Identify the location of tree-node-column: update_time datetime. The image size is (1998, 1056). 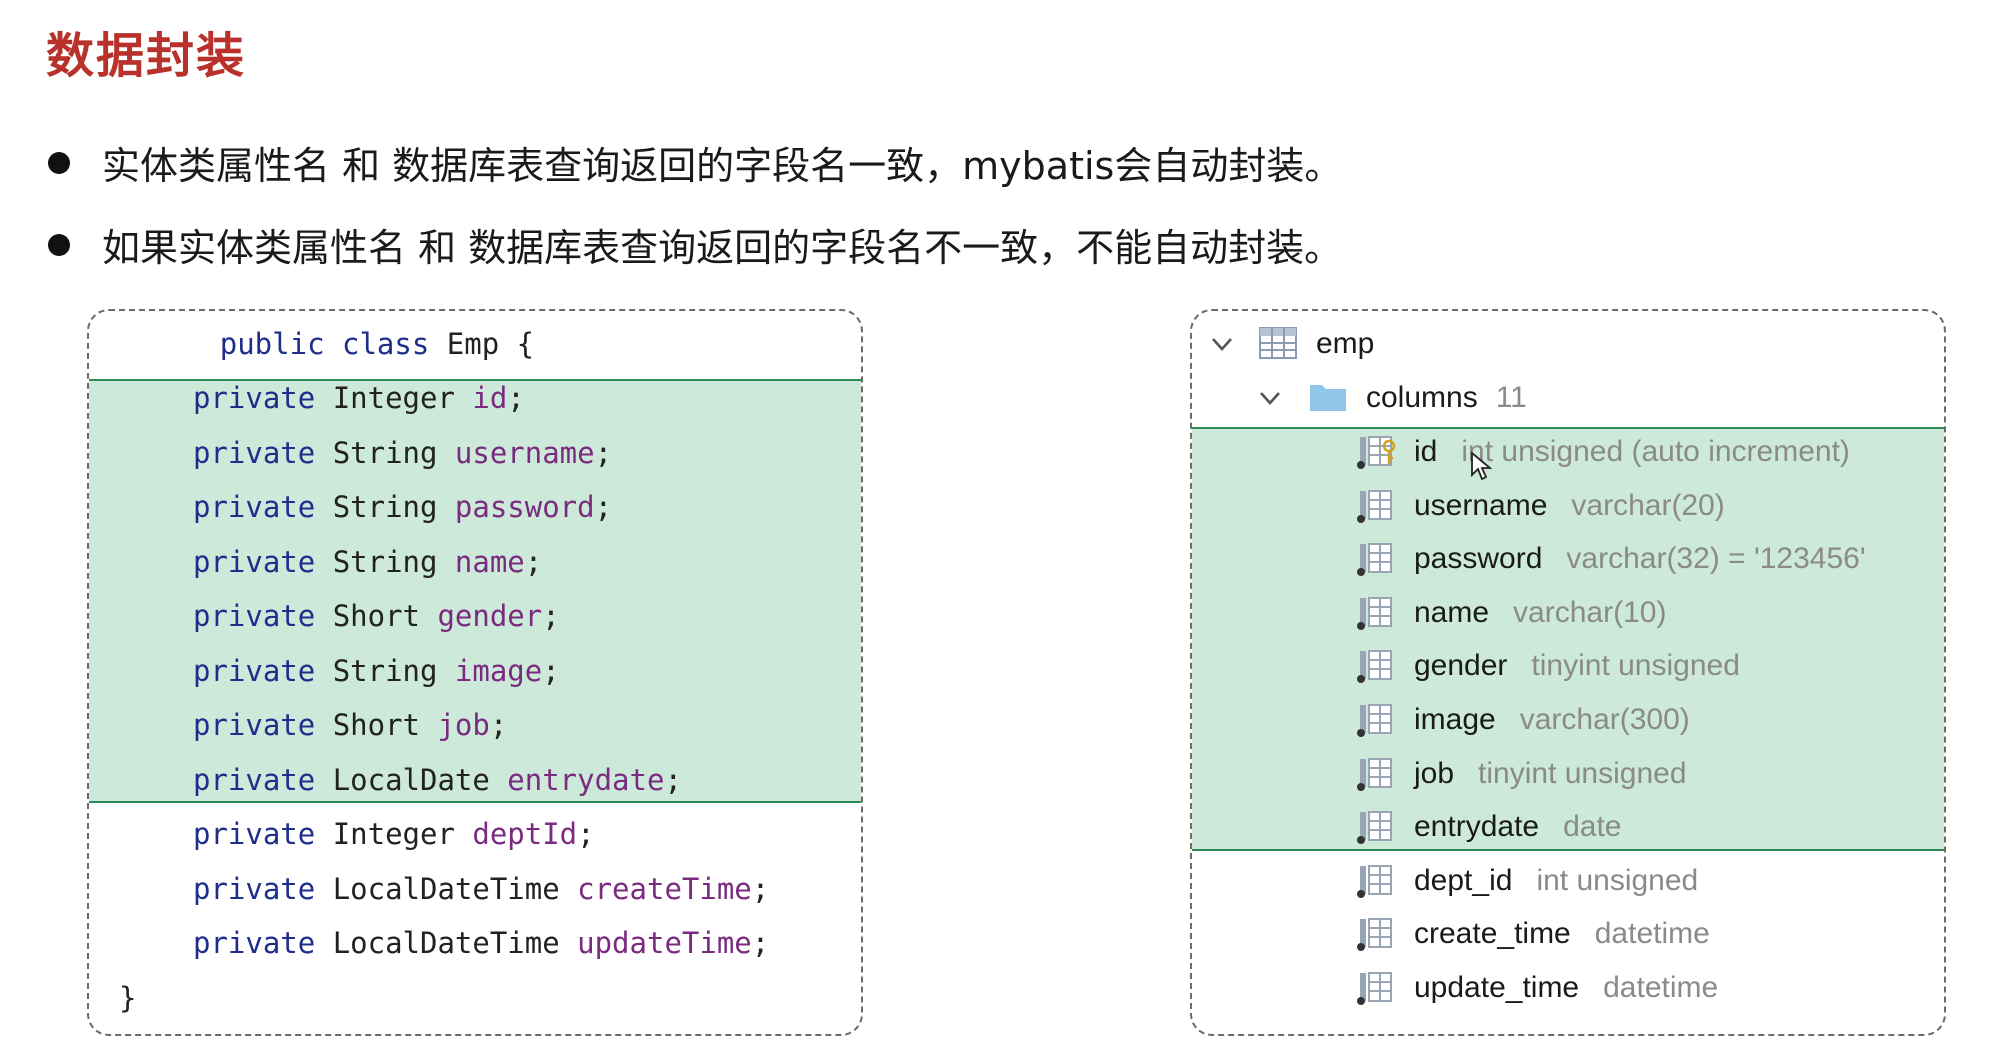
(1568, 988).